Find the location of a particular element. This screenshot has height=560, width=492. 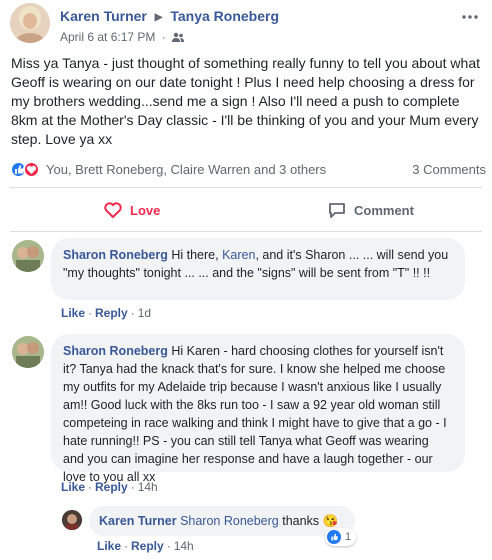

mention-link: Sharon Roneberg is located at coordinates (229, 521).